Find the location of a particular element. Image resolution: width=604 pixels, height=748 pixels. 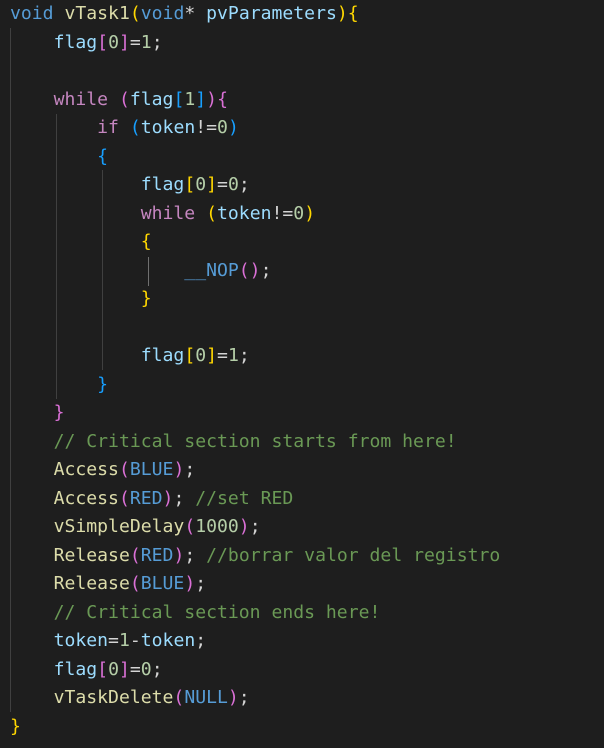

code-line: while (token!=0) is located at coordinates (162, 214).